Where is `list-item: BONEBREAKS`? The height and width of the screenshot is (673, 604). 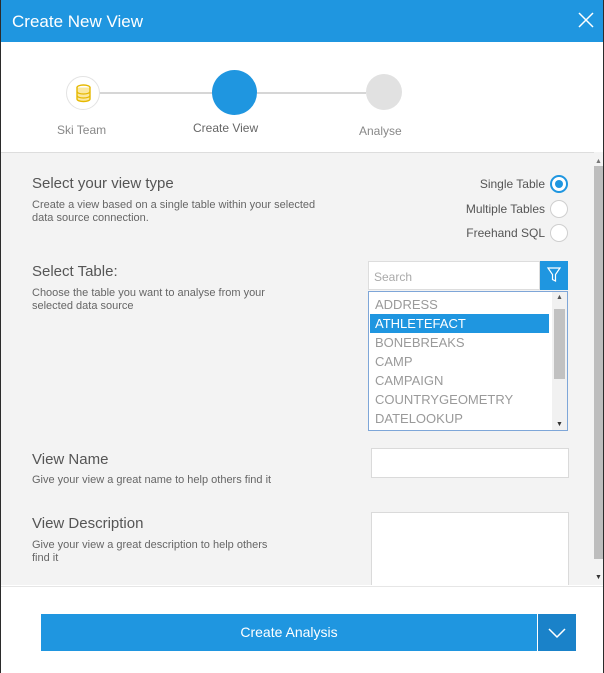 list-item: BONEBREAKS is located at coordinates (459, 342).